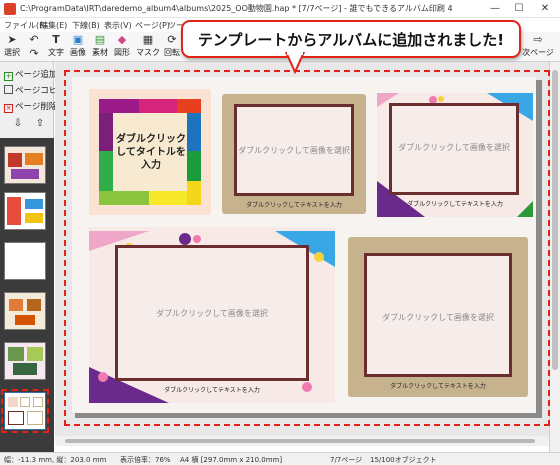 Image resolution: width=560 pixels, height=465 pixels. I want to click on status-page: 7/7ページ, so click(346, 460).